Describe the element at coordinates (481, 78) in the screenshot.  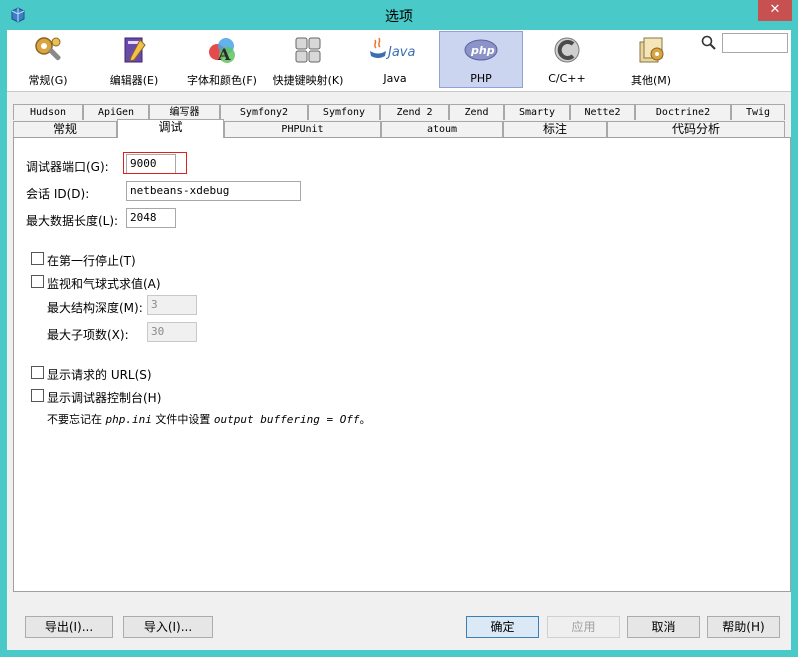
I see `category-label: PHP` at that location.